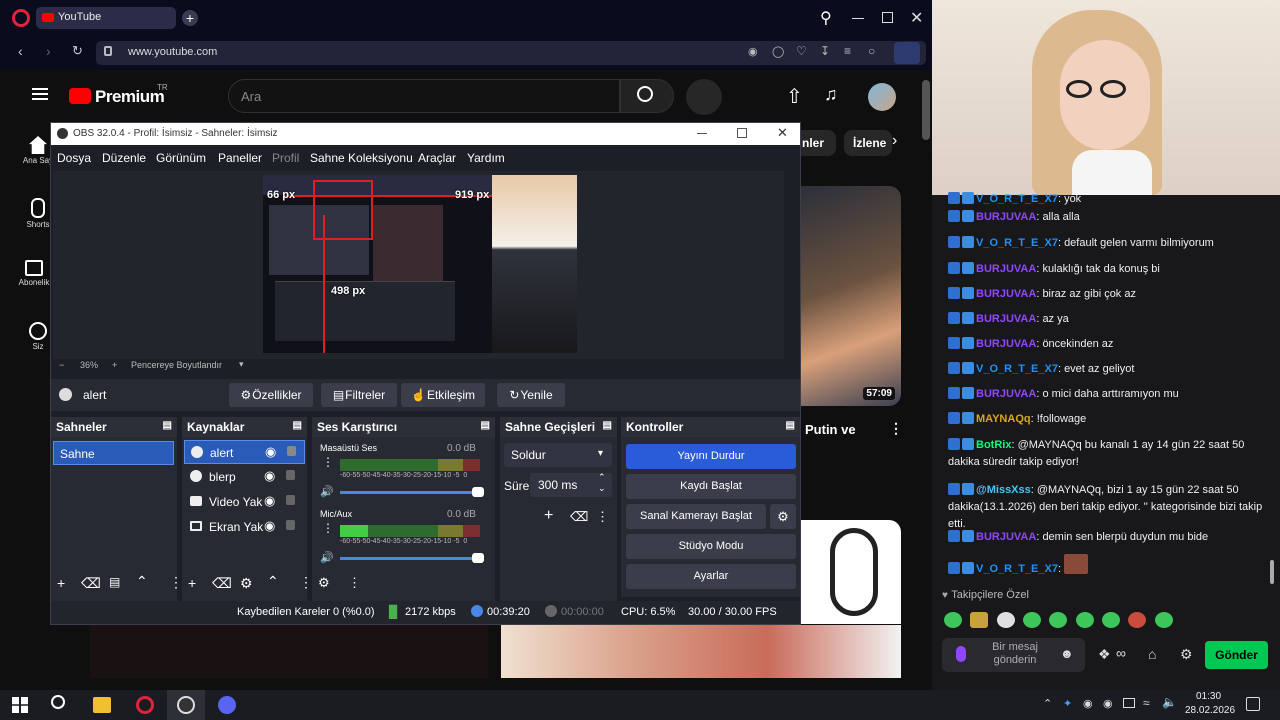 Image resolution: width=1280 pixels, height=720 pixels. Describe the element at coordinates (486, 158) in the screenshot. I see `menu-yardim: Yardım` at that location.